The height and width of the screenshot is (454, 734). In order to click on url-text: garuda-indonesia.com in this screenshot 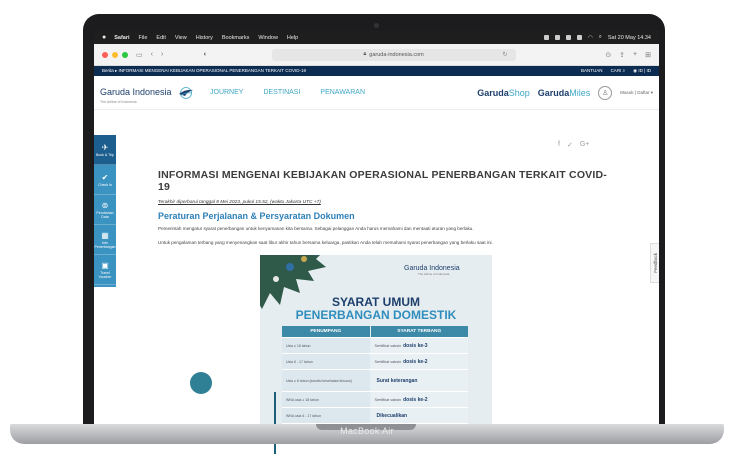, I will do `click(396, 54)`.